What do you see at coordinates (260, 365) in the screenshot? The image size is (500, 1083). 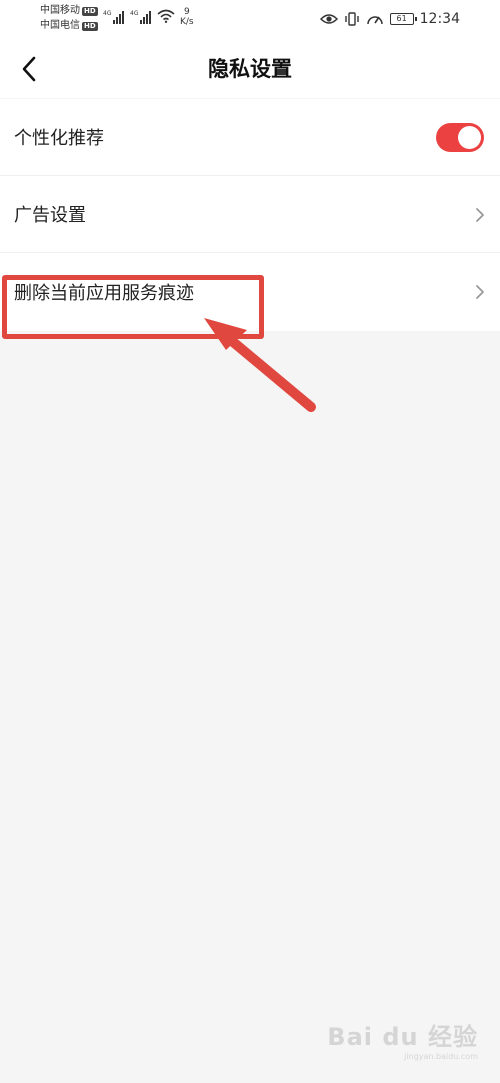 I see `annotation-arrow-icon` at bounding box center [260, 365].